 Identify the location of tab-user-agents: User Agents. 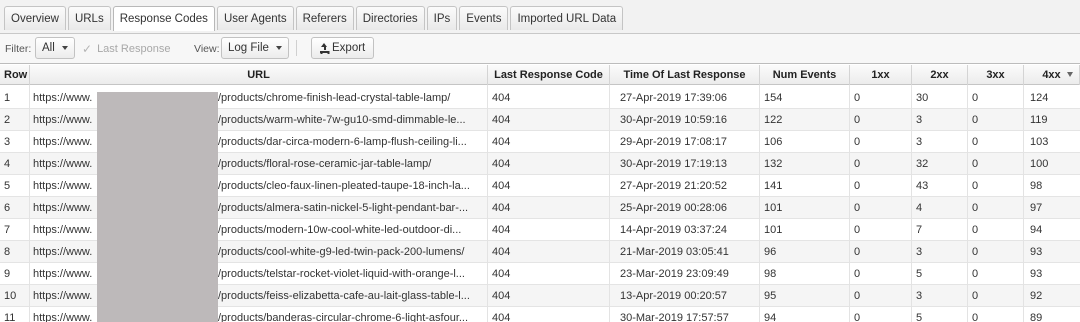
(255, 18).